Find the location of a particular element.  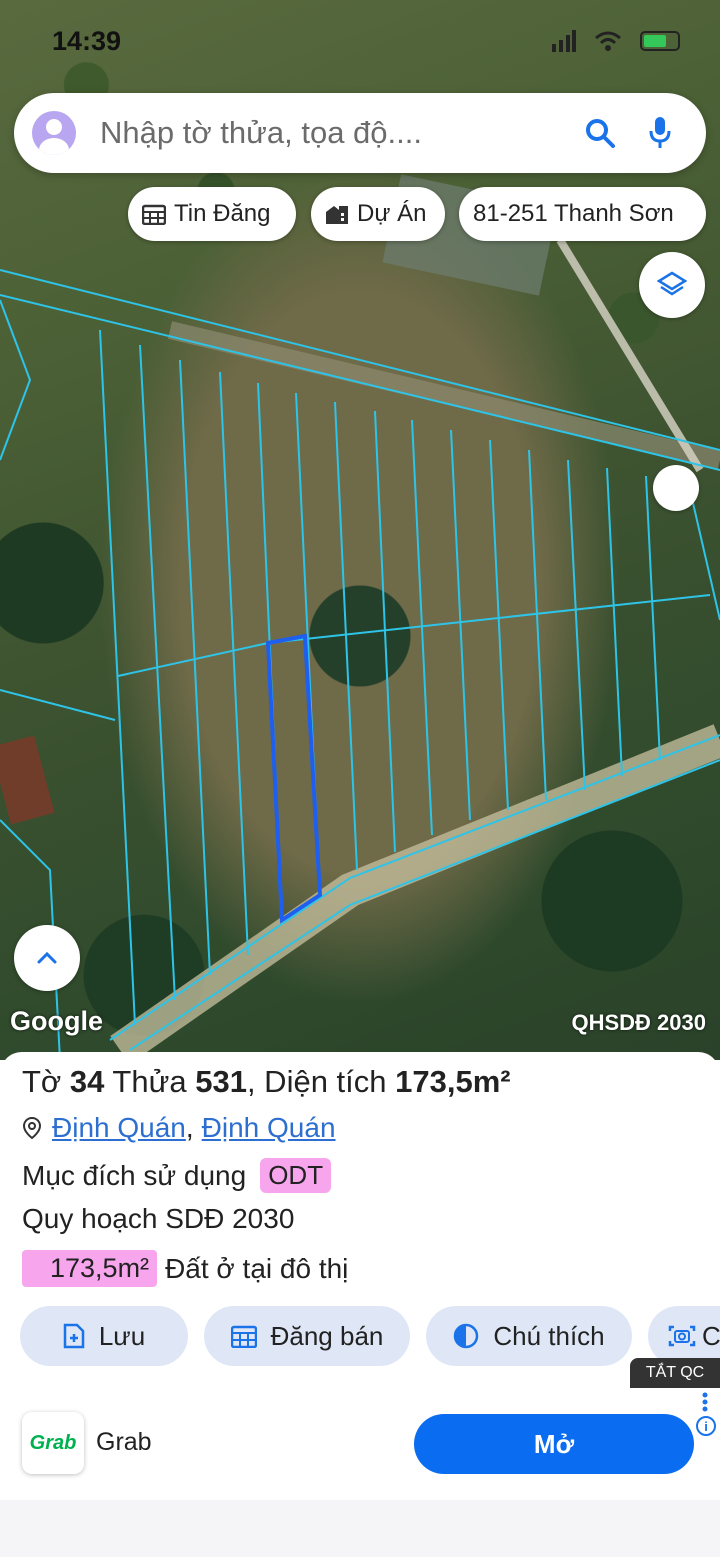

zone-description: Đất ở tại đô thị is located at coordinates (257, 1268).